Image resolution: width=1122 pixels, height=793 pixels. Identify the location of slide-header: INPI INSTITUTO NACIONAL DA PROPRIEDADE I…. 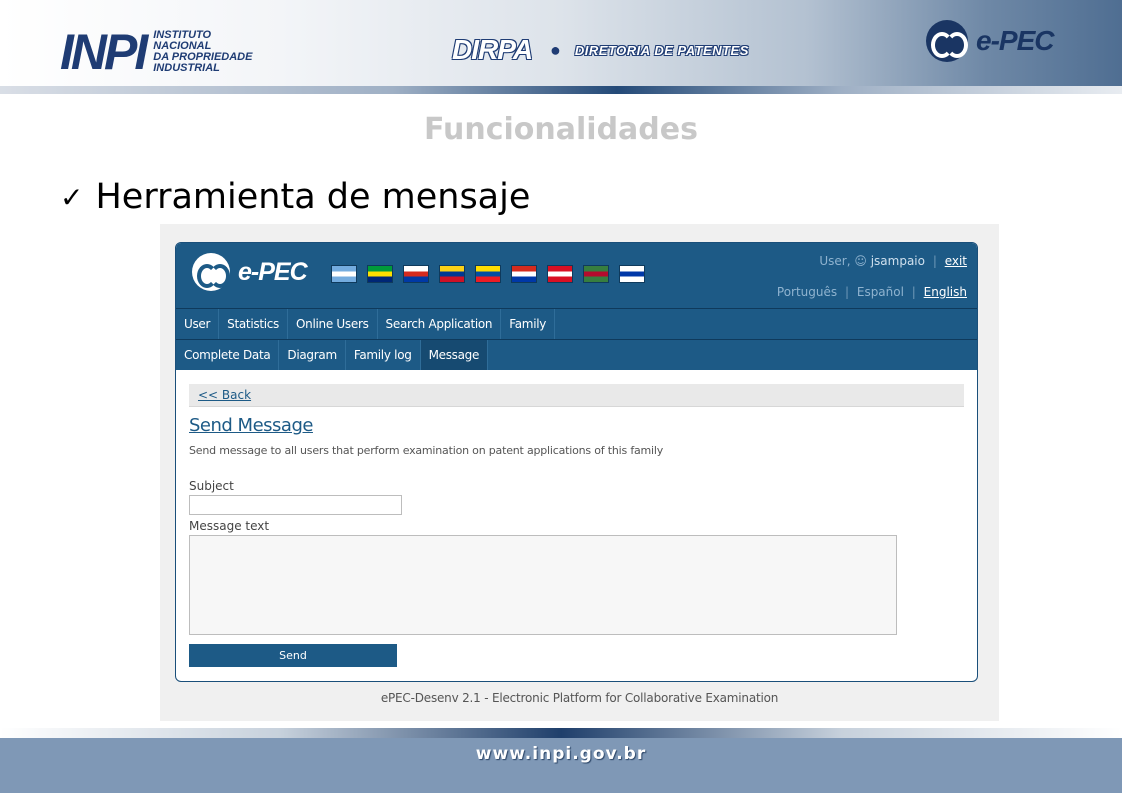
(561, 47).